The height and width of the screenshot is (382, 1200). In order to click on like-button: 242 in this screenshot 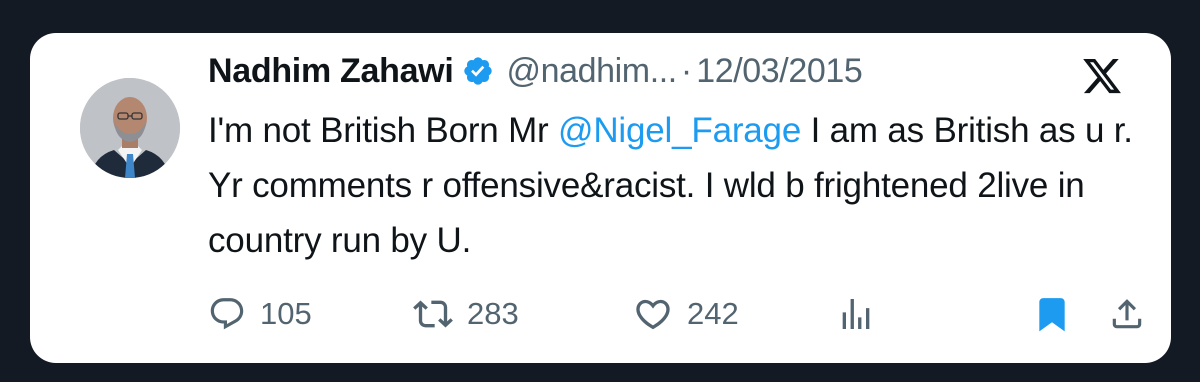, I will do `click(686, 314)`.